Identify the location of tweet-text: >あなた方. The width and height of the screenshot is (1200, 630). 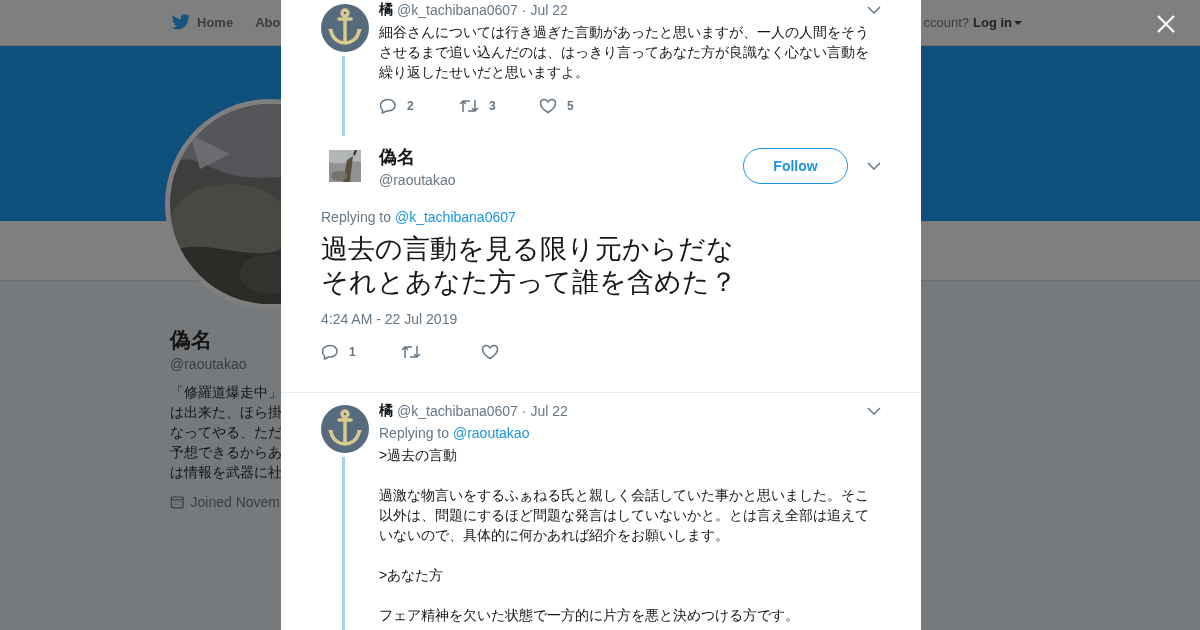
(412, 575).